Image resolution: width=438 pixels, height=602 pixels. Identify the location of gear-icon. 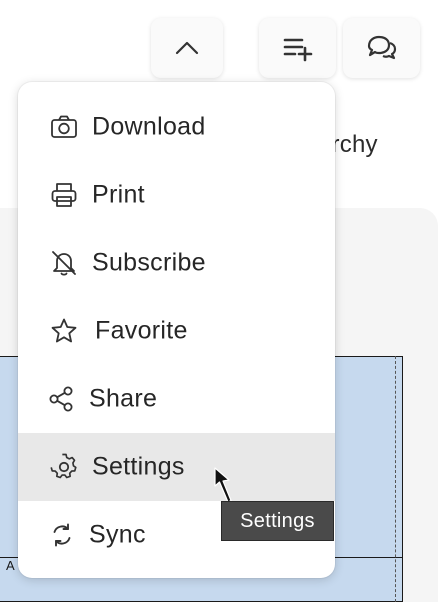
(64, 467).